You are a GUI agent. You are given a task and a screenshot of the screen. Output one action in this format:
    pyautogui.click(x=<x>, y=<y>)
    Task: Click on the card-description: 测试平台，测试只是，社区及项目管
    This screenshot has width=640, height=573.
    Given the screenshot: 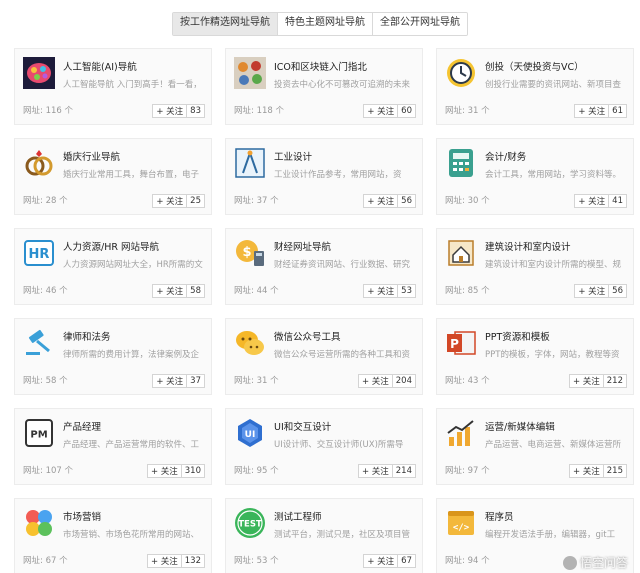 What is the action you would take?
    pyautogui.click(x=342, y=535)
    